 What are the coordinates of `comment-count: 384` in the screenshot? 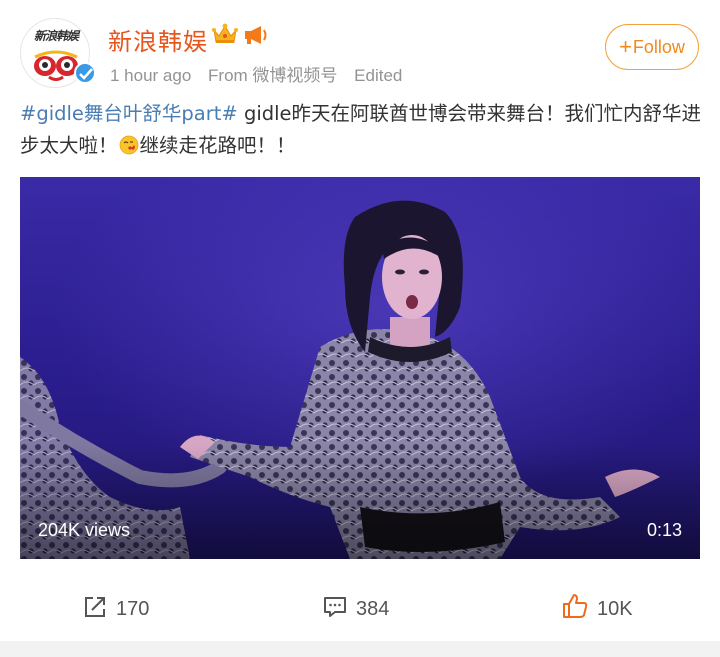 It's located at (373, 609).